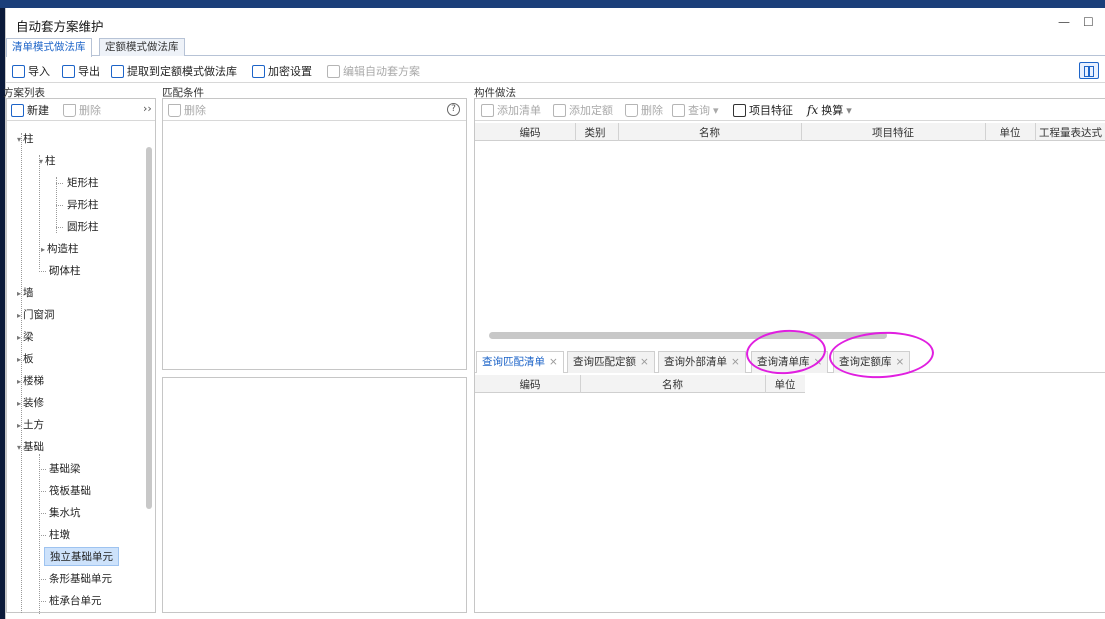 The image size is (1105, 619). Describe the element at coordinates (530, 385) in the screenshot. I see `query-col-code: 编码` at that location.